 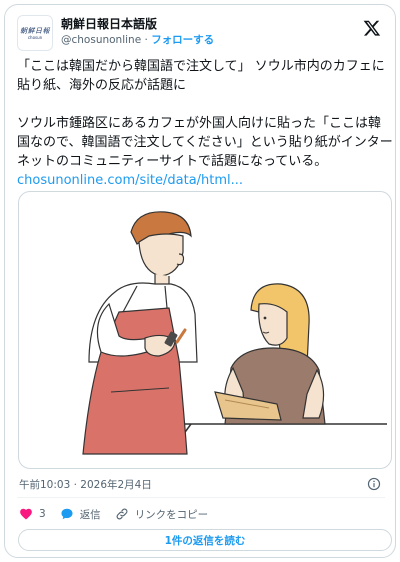 I want to click on follow-button: フォローする, so click(x=182, y=40).